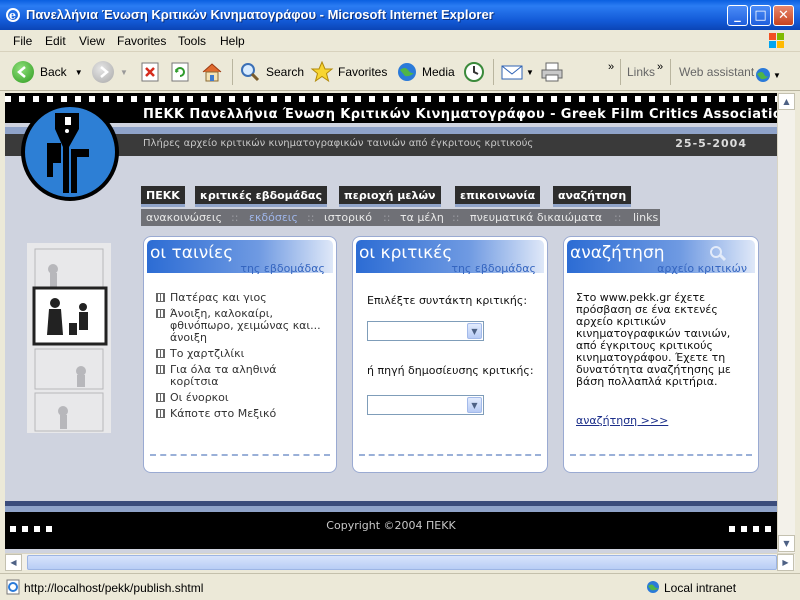 The width and height of the screenshot is (800, 600). What do you see at coordinates (282, 268) in the screenshot?
I see `films-box-subtitle: της εβδομάδας` at bounding box center [282, 268].